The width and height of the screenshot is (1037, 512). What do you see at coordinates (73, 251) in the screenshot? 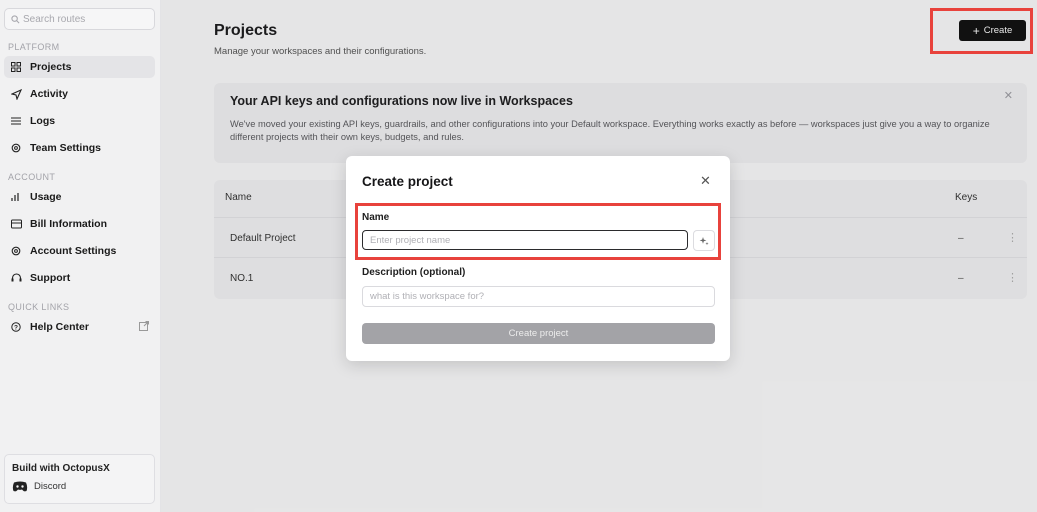
I see `sidebar-item-label: Account Settings` at bounding box center [73, 251].